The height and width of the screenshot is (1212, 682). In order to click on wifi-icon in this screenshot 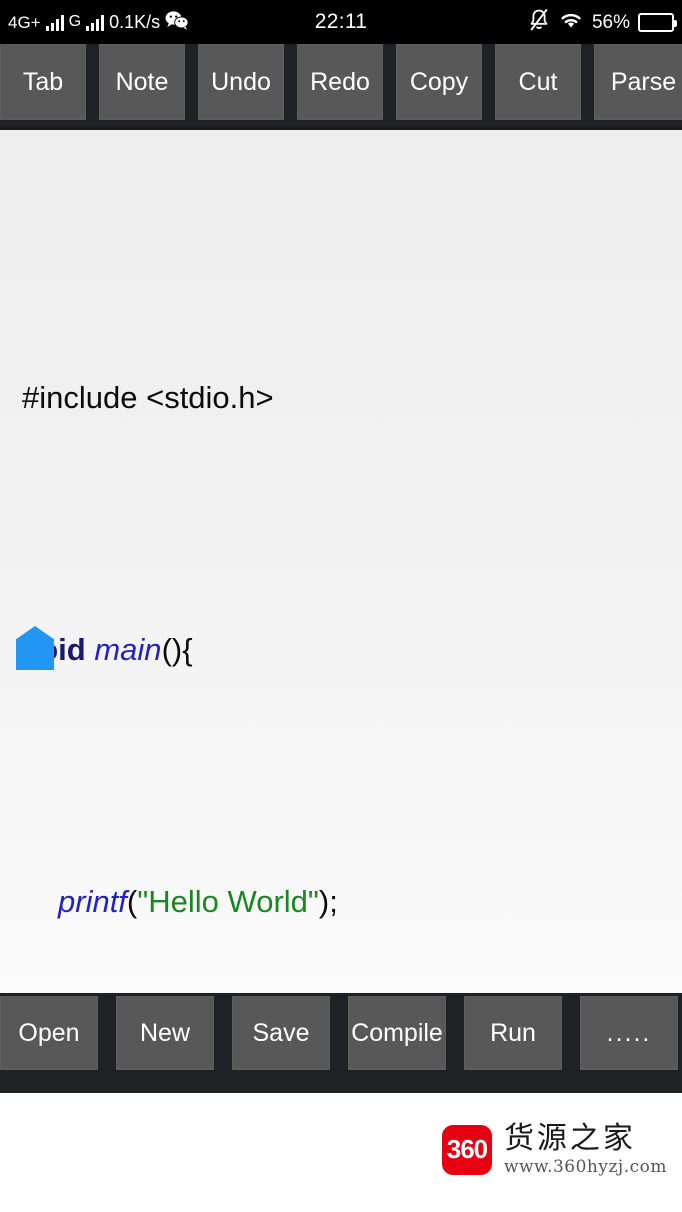, I will do `click(571, 22)`.